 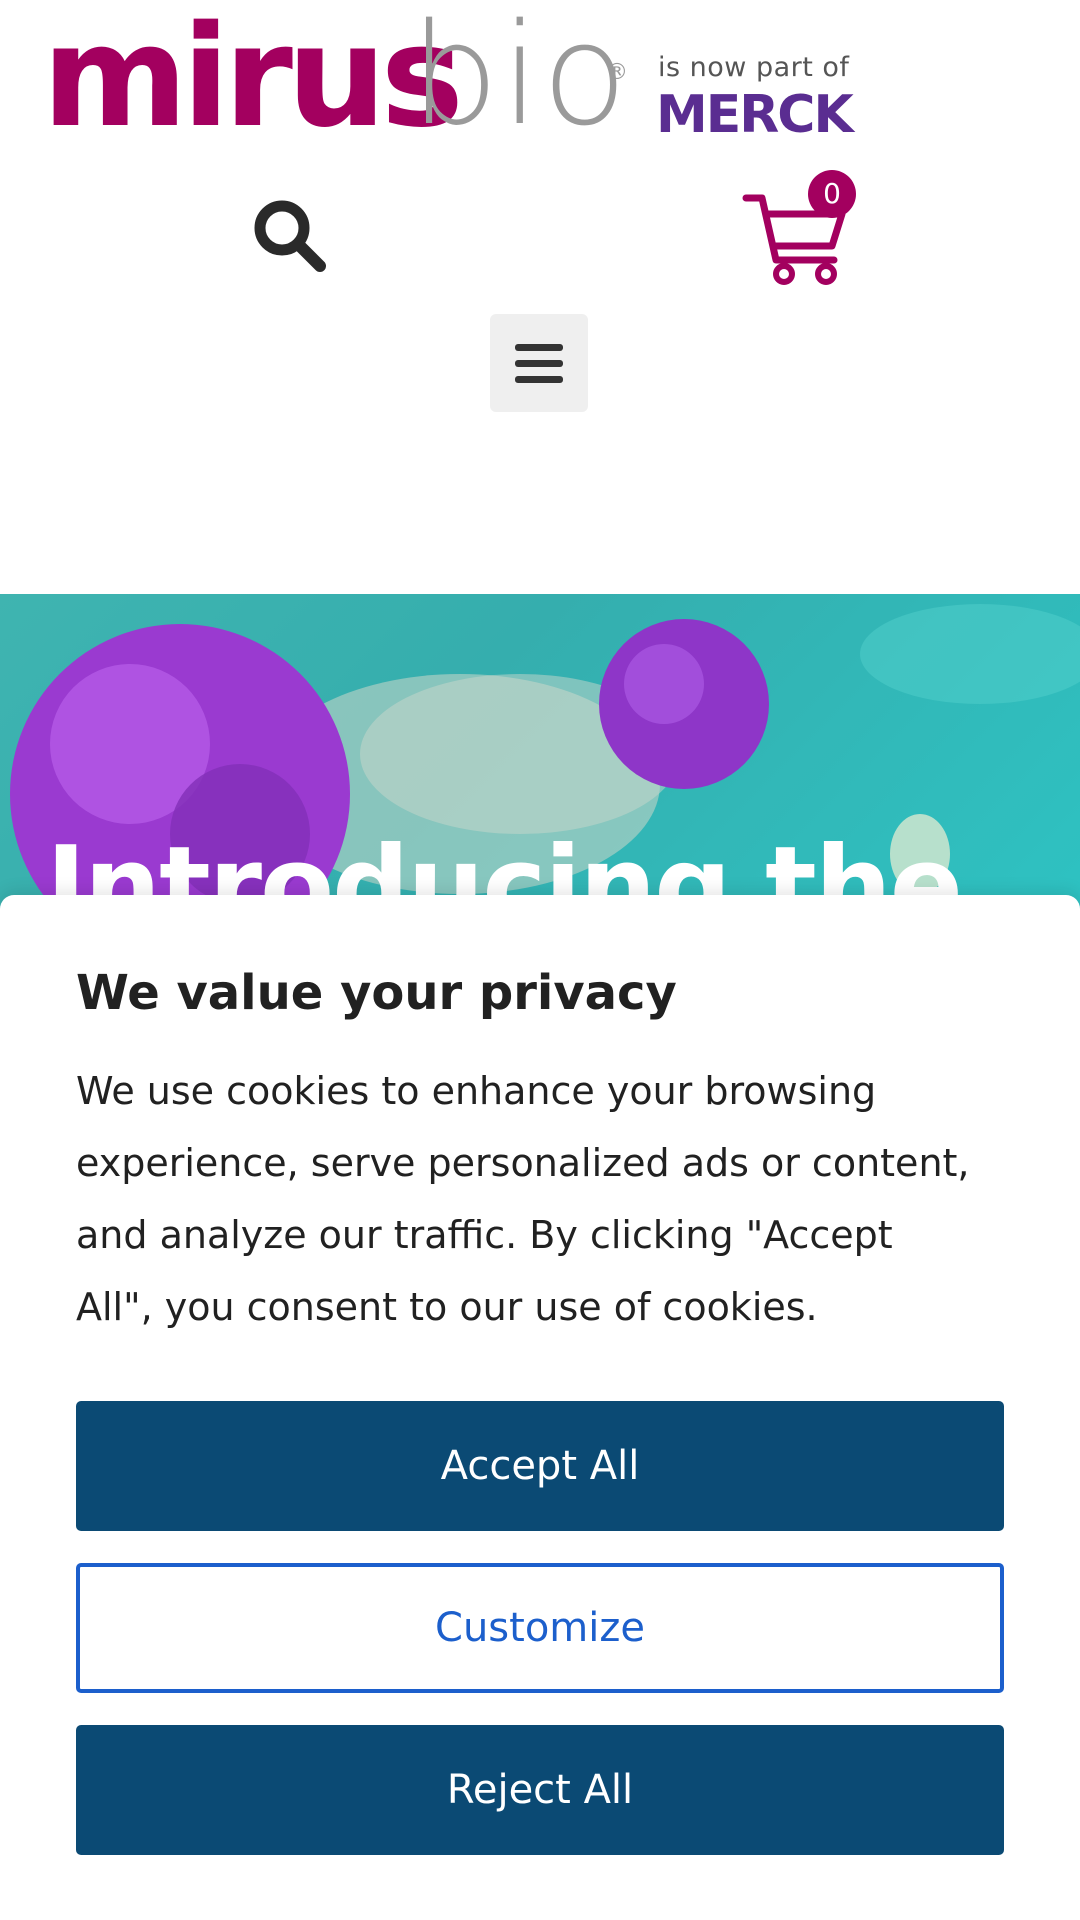 What do you see at coordinates (253, 78) in the screenshot?
I see `mirus-logo: mirus` at bounding box center [253, 78].